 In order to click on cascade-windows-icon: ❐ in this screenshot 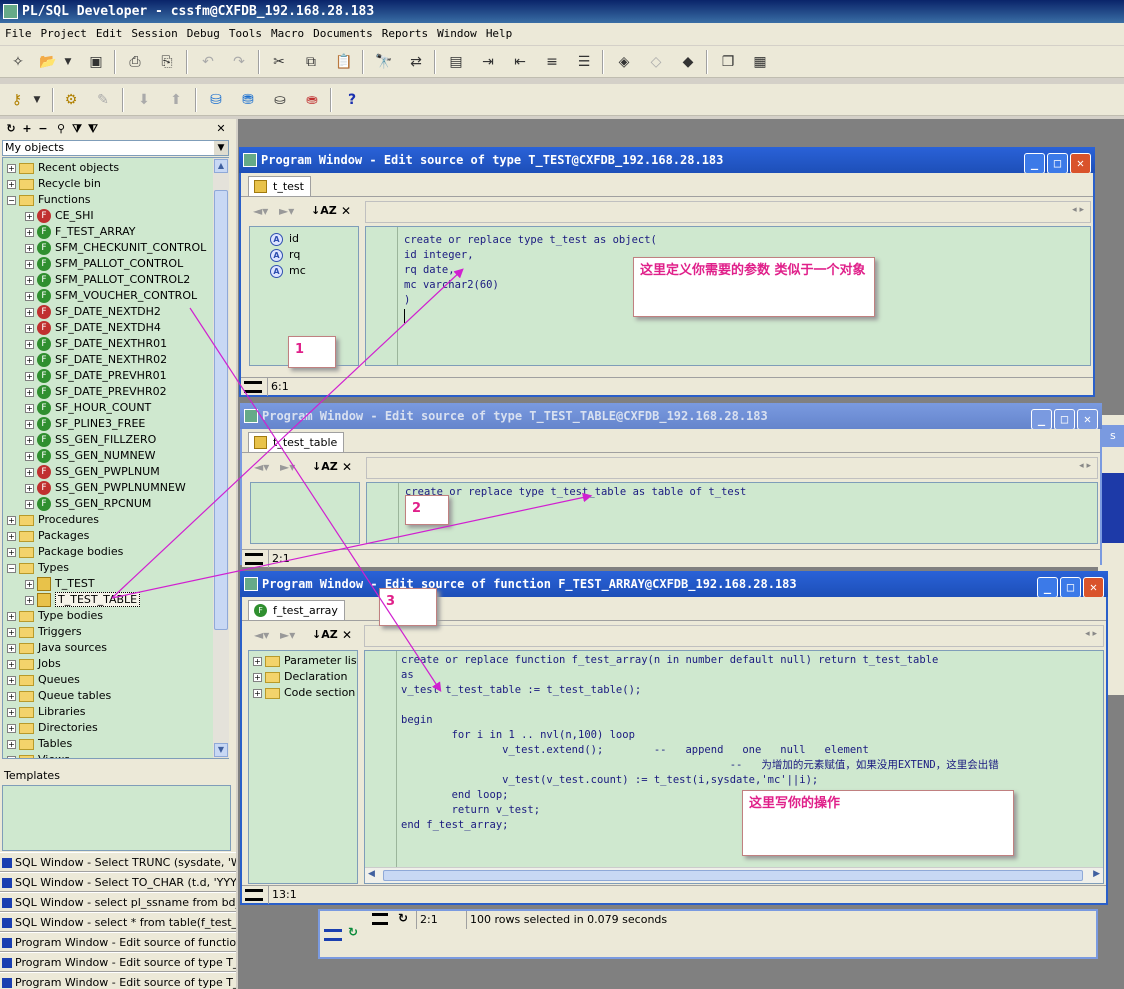, I will do `click(728, 62)`.